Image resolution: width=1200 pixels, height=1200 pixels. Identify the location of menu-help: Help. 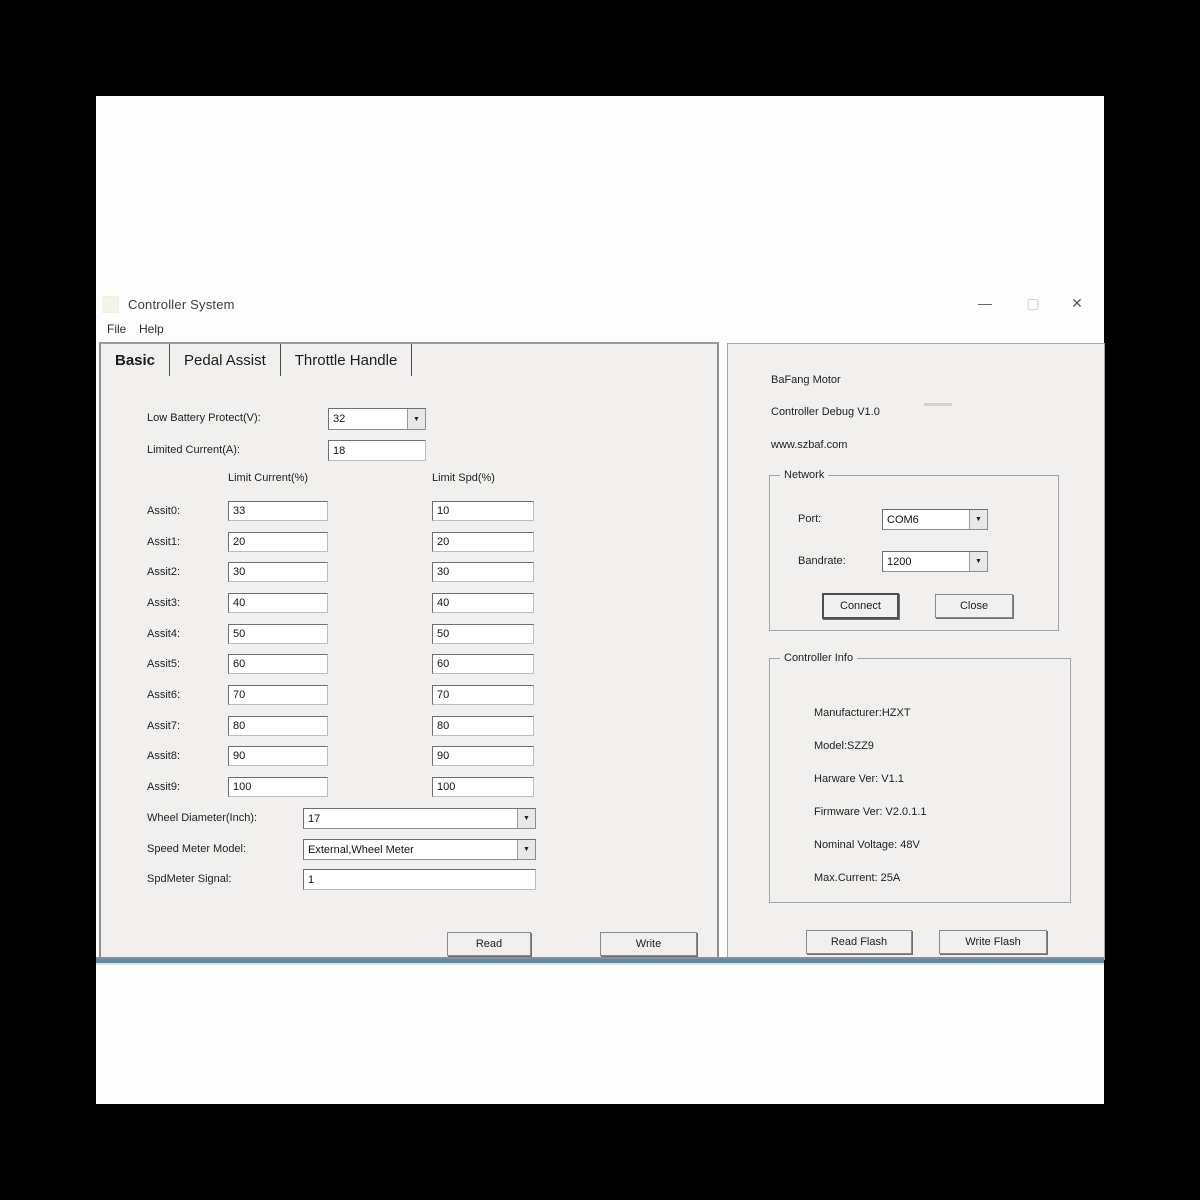
(151, 329).